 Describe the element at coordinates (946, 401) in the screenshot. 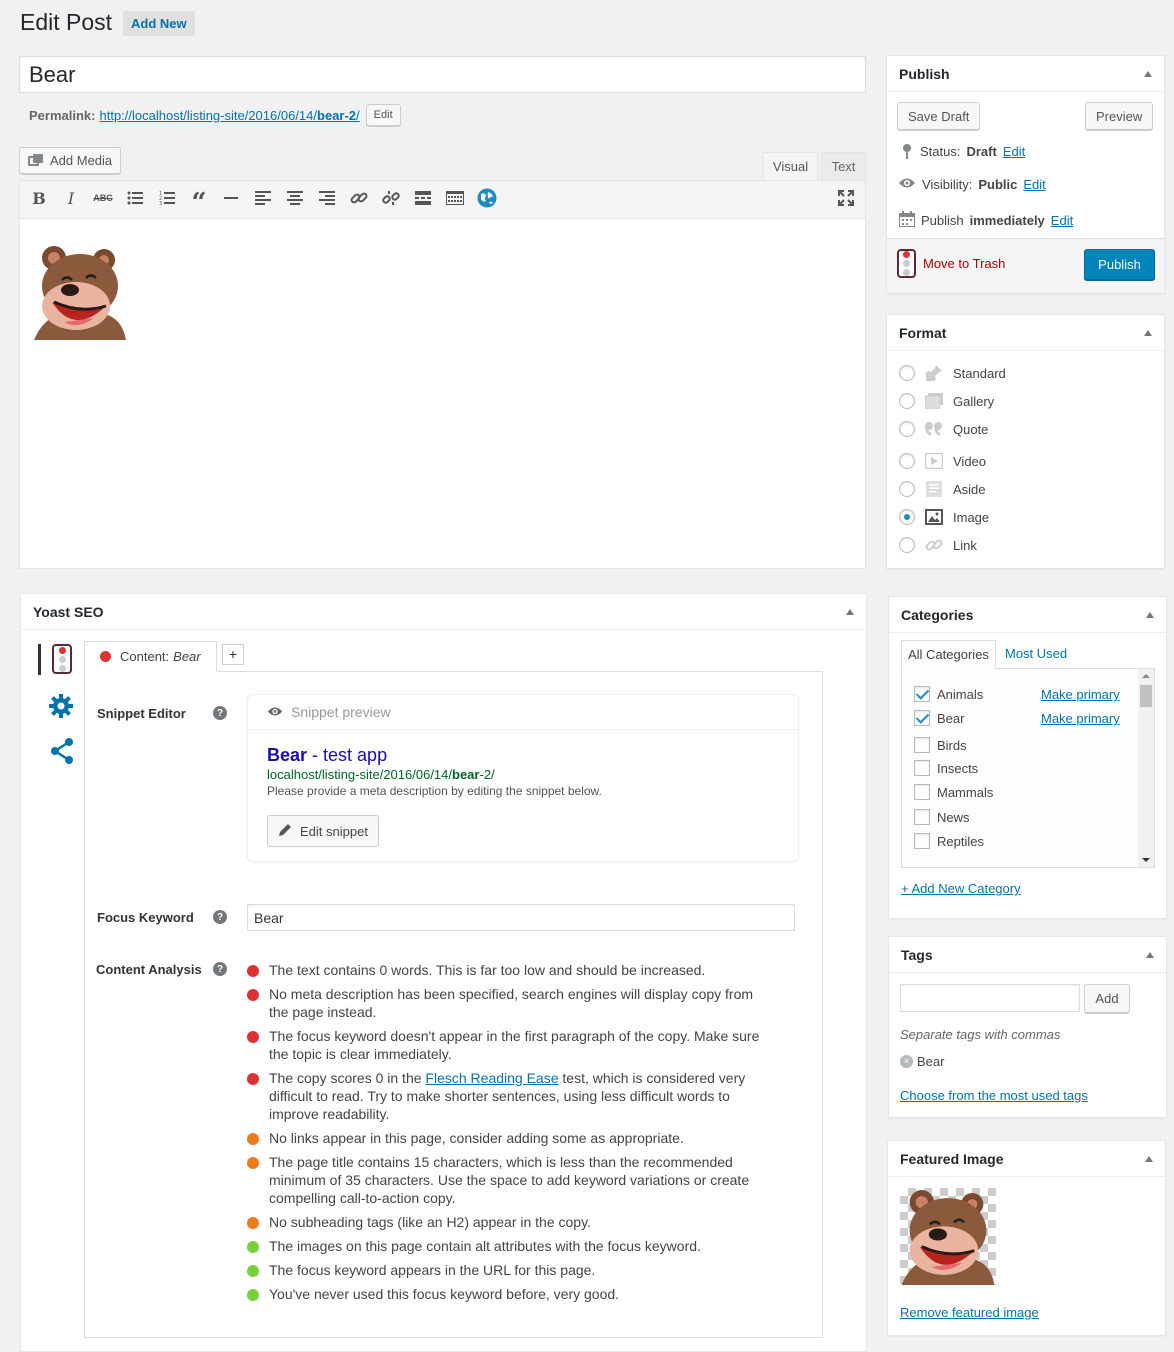

I see `format-option-gallery: Gallery` at that location.